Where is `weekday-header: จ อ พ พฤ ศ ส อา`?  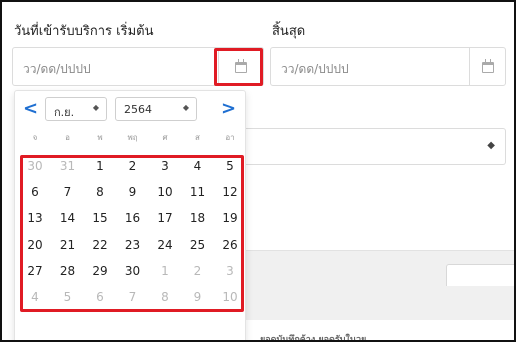 weekday-header: จ อ พ พฤ ศ ส อา is located at coordinates (135, 138).